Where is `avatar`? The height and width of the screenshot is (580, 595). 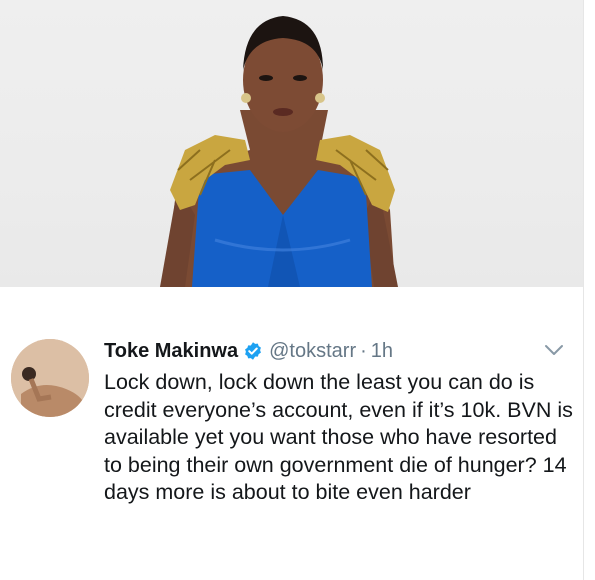
avatar is located at coordinates (50, 378).